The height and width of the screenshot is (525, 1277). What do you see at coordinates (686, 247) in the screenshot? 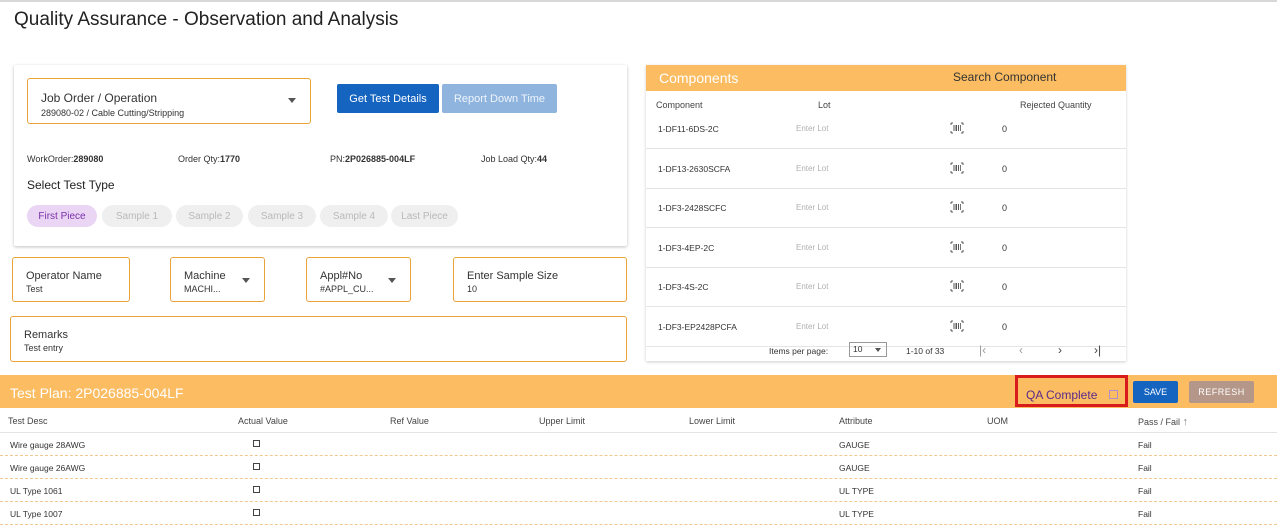
I see `component-name: 1-DF3-4EP-2C` at bounding box center [686, 247].